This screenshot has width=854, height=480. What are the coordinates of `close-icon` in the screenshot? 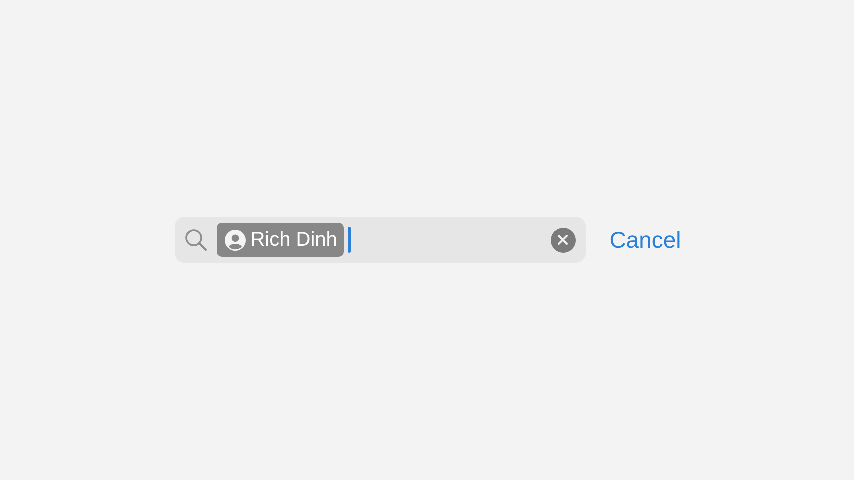 It's located at (563, 240).